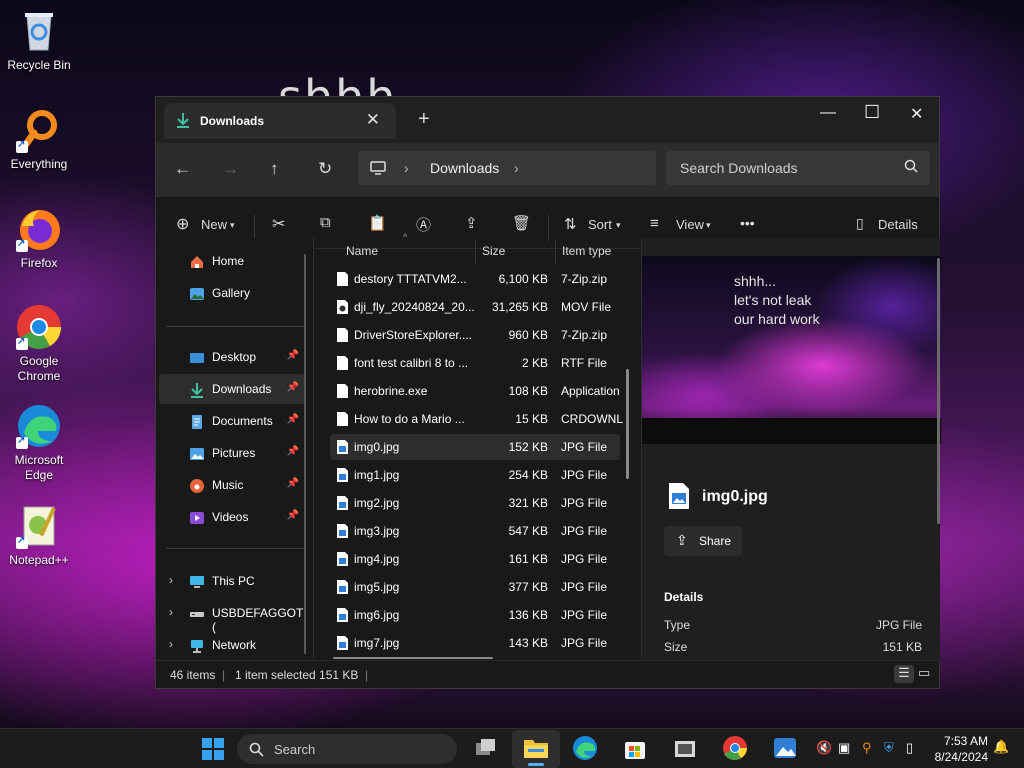  Describe the element at coordinates (475, 559) in the screenshot. I see `file-row: img4.jpg 161 KB JPG File` at that location.